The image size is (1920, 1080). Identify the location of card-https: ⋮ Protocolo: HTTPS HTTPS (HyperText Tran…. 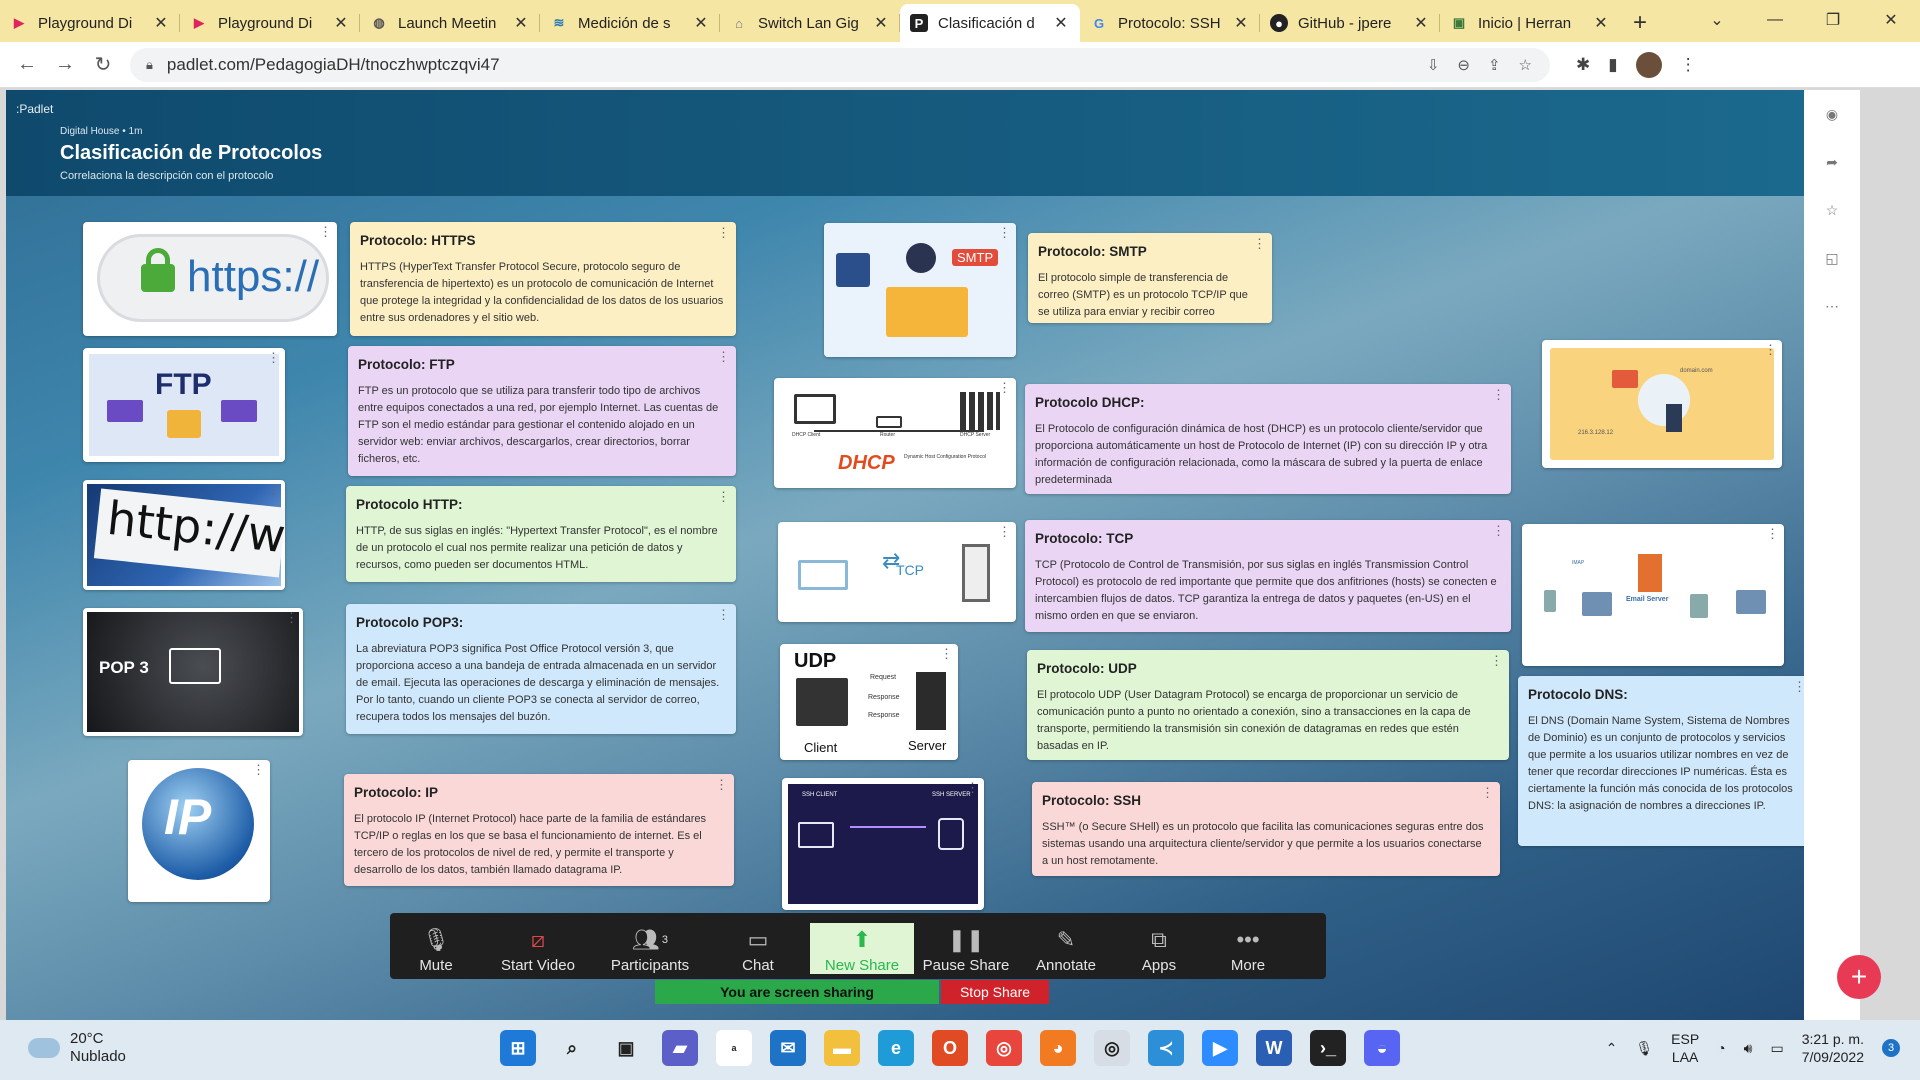
(543, 279).